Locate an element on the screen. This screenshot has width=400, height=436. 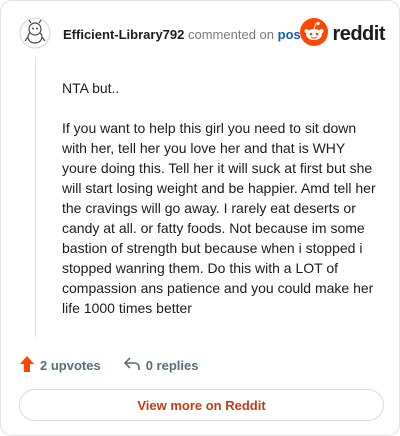
upvote-arrow-icon is located at coordinates (29, 365).